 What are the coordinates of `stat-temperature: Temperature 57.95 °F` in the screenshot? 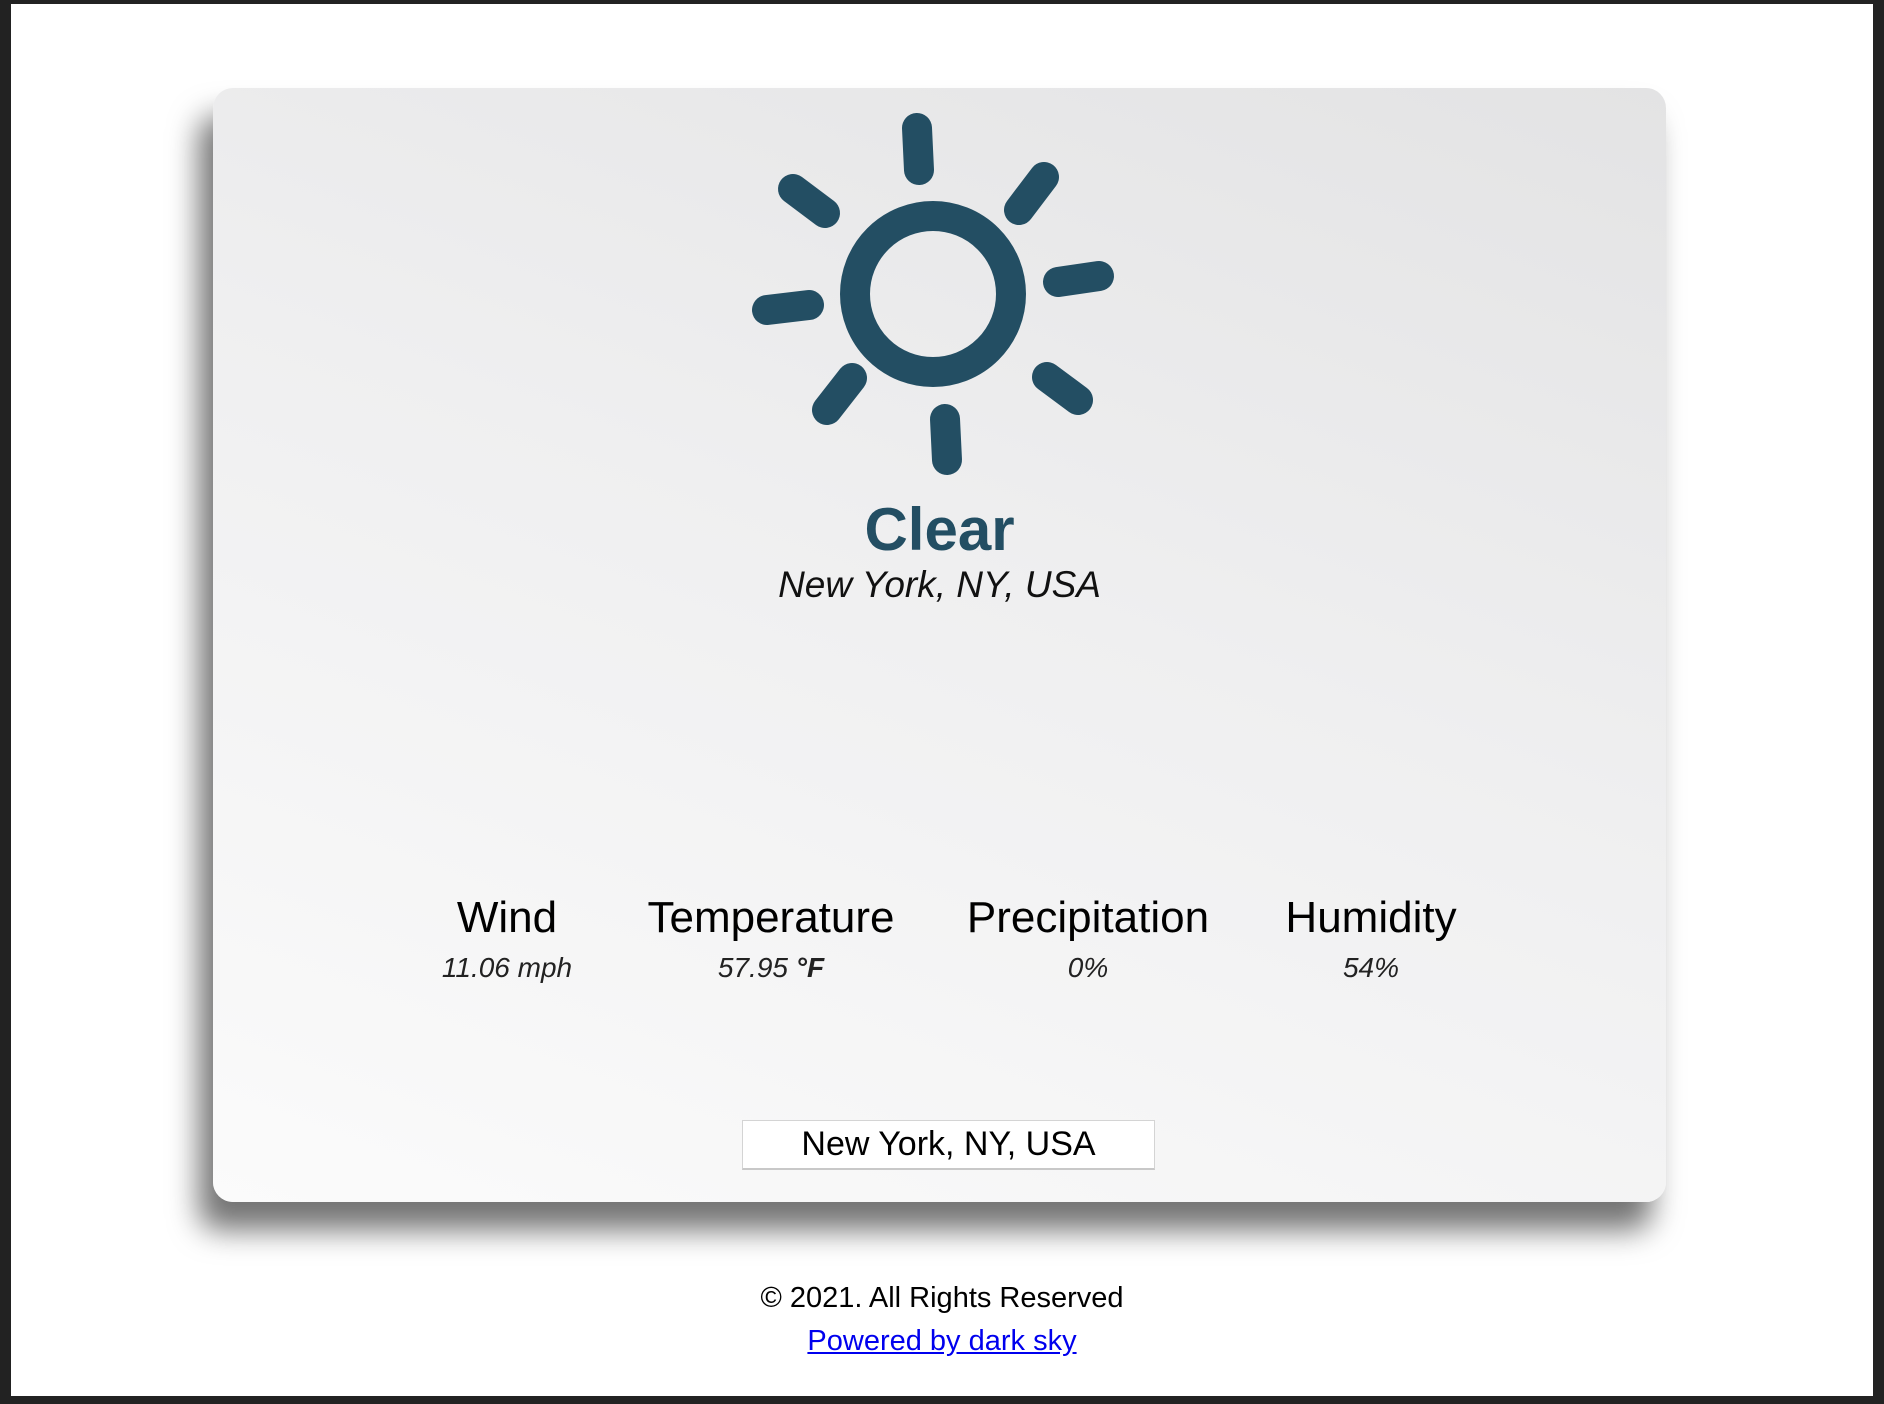 It's located at (771, 939).